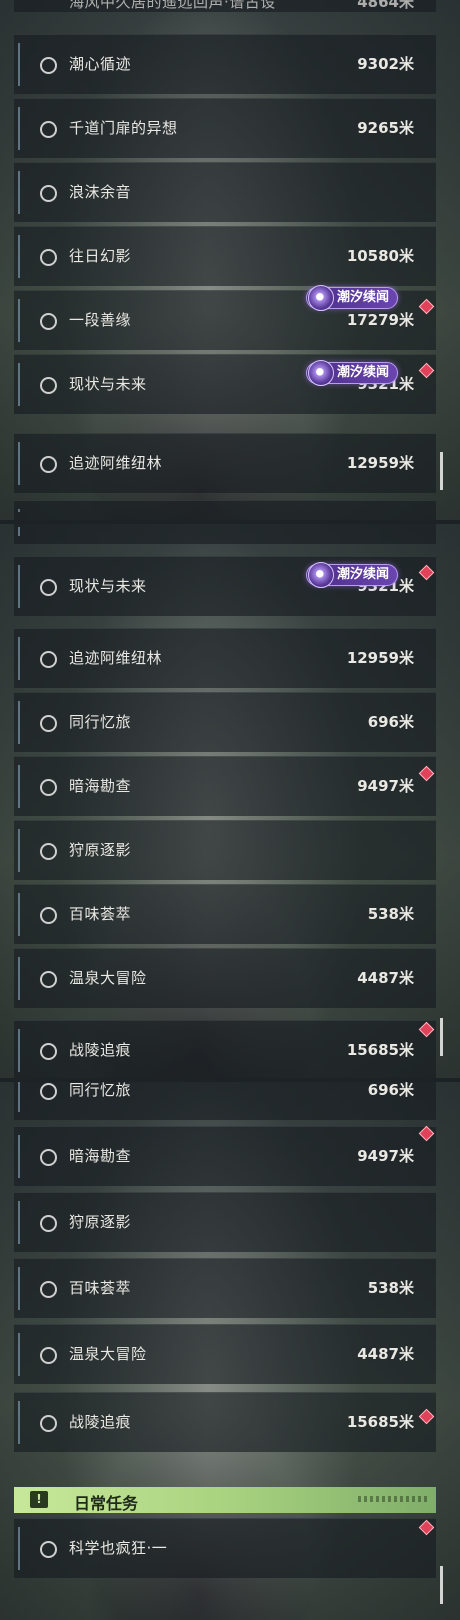 This screenshot has width=460, height=1620. I want to click on exclamation-icon: !, so click(39, 1499).